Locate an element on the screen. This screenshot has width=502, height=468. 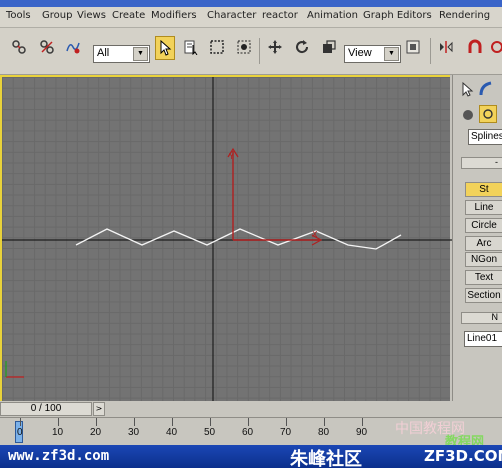
window-crossing-icon is located at coordinates (244, 47).